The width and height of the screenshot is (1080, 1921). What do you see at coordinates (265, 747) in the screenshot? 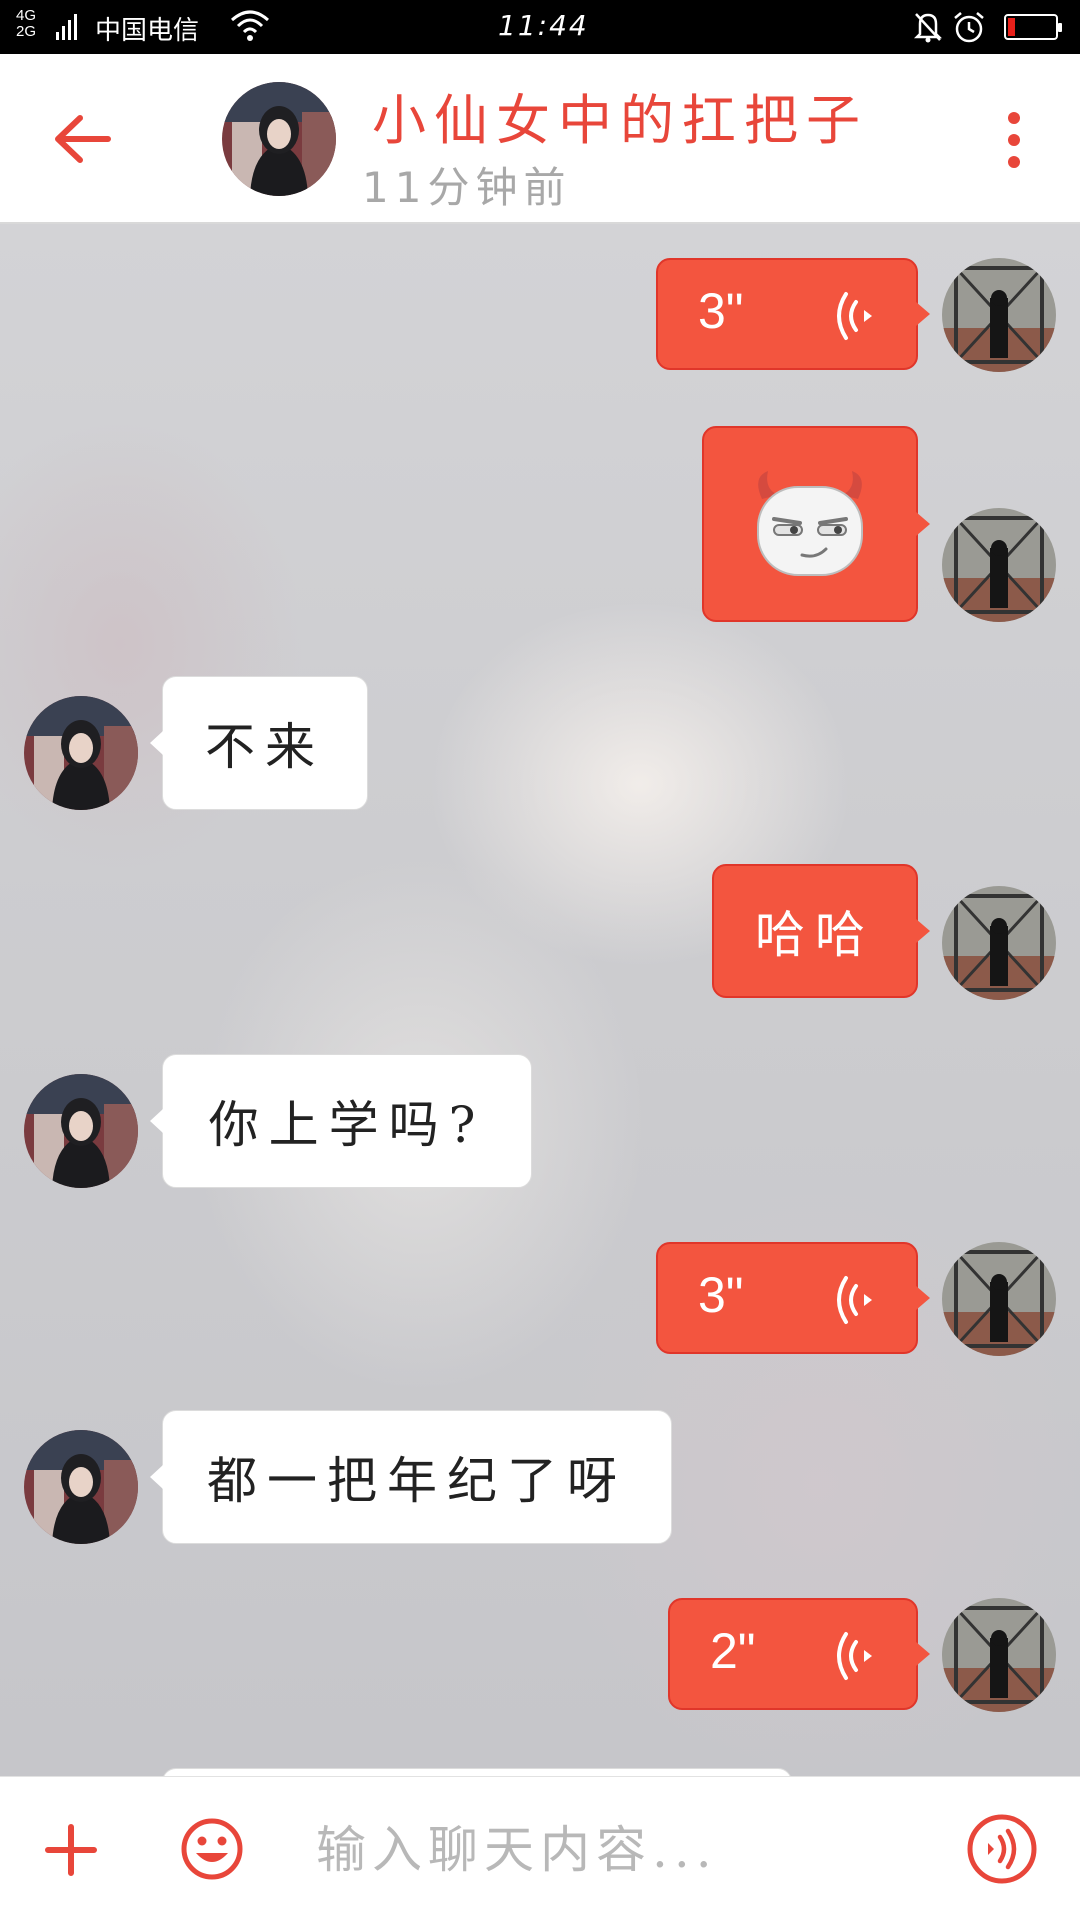
I see `message-text: 不来` at bounding box center [265, 747].